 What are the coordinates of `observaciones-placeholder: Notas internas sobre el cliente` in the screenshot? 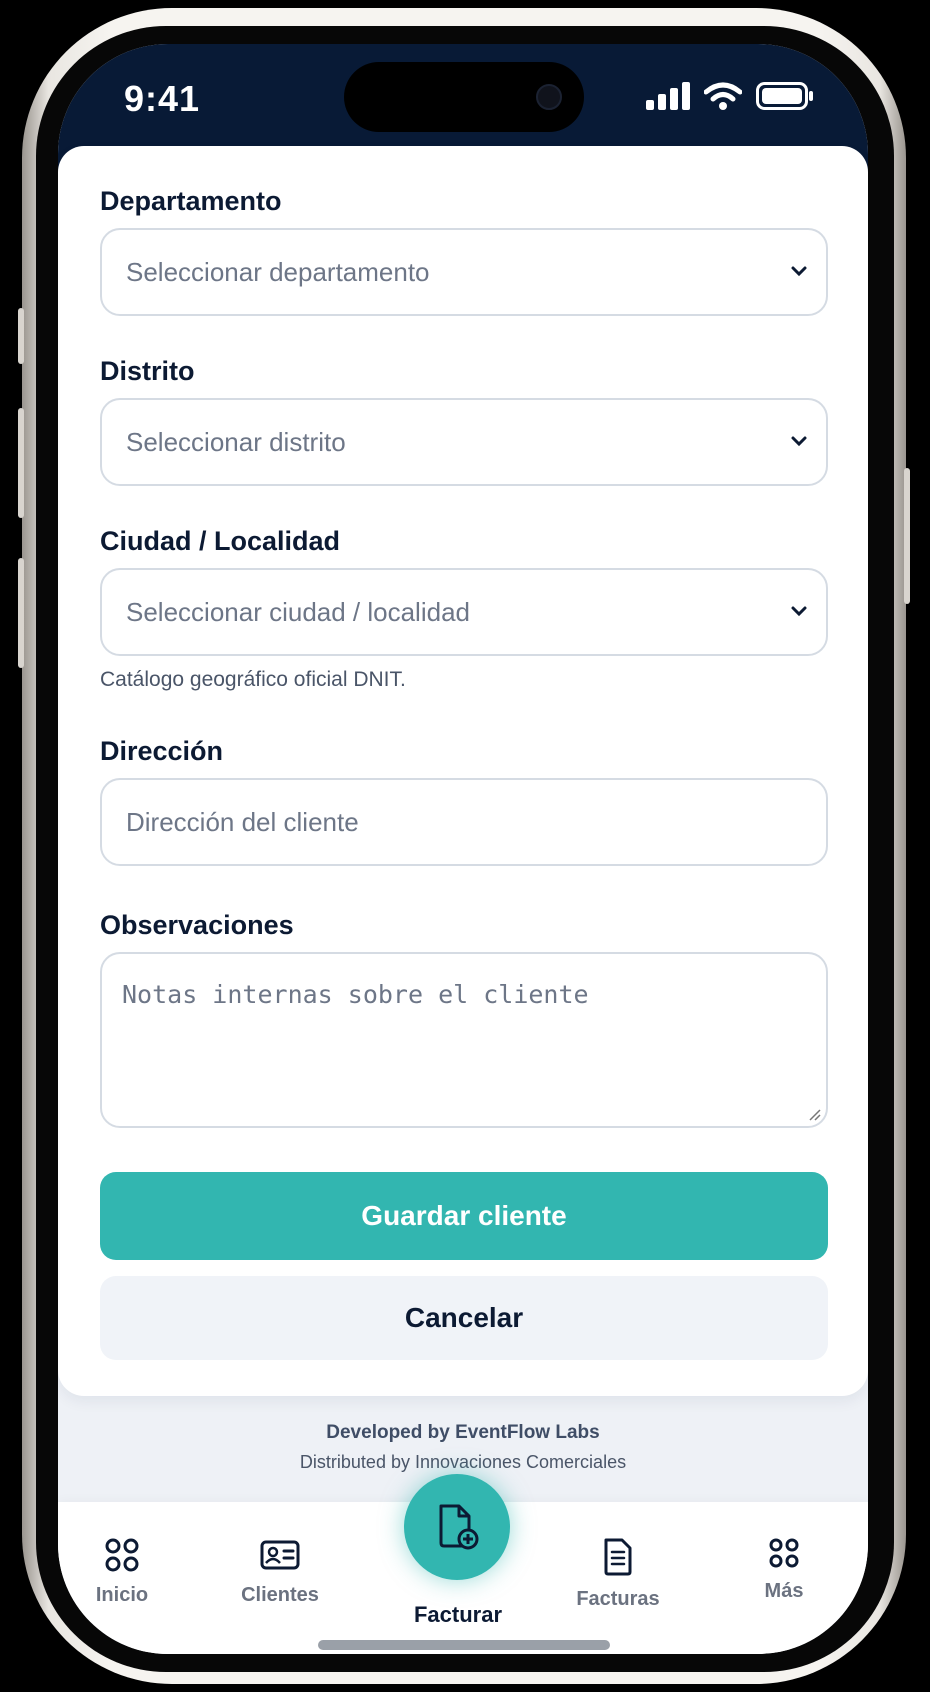 It's located at (355, 994).